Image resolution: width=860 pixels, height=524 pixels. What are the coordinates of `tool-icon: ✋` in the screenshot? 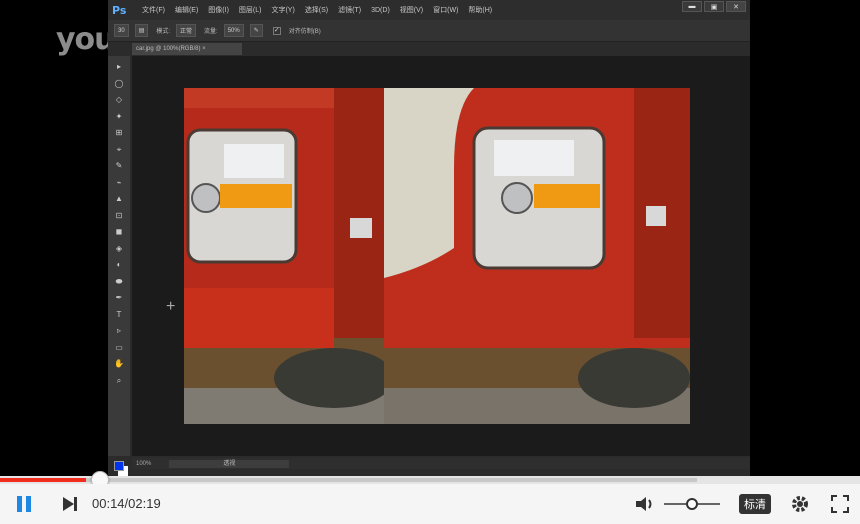 It's located at (119, 364).